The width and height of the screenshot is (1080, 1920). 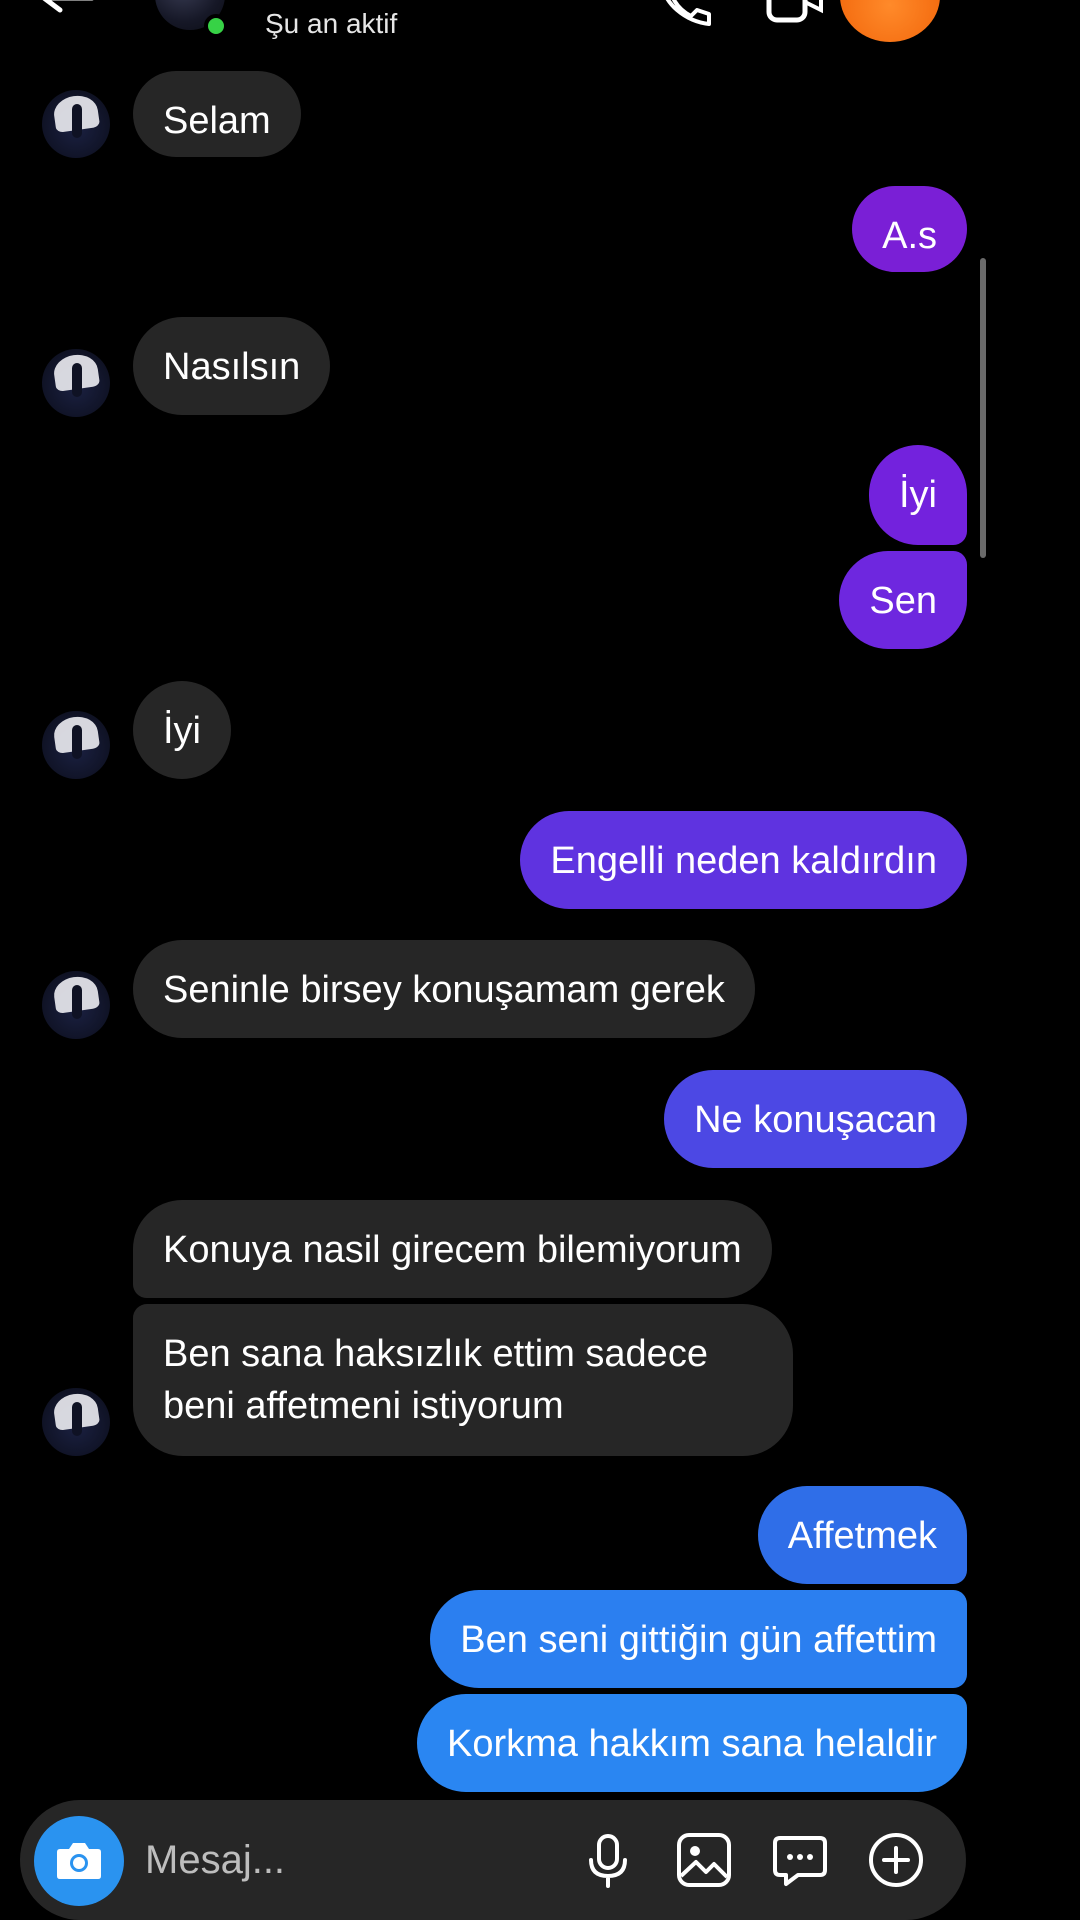 What do you see at coordinates (331, 23) in the screenshot?
I see `status-text: Şu an aktif` at bounding box center [331, 23].